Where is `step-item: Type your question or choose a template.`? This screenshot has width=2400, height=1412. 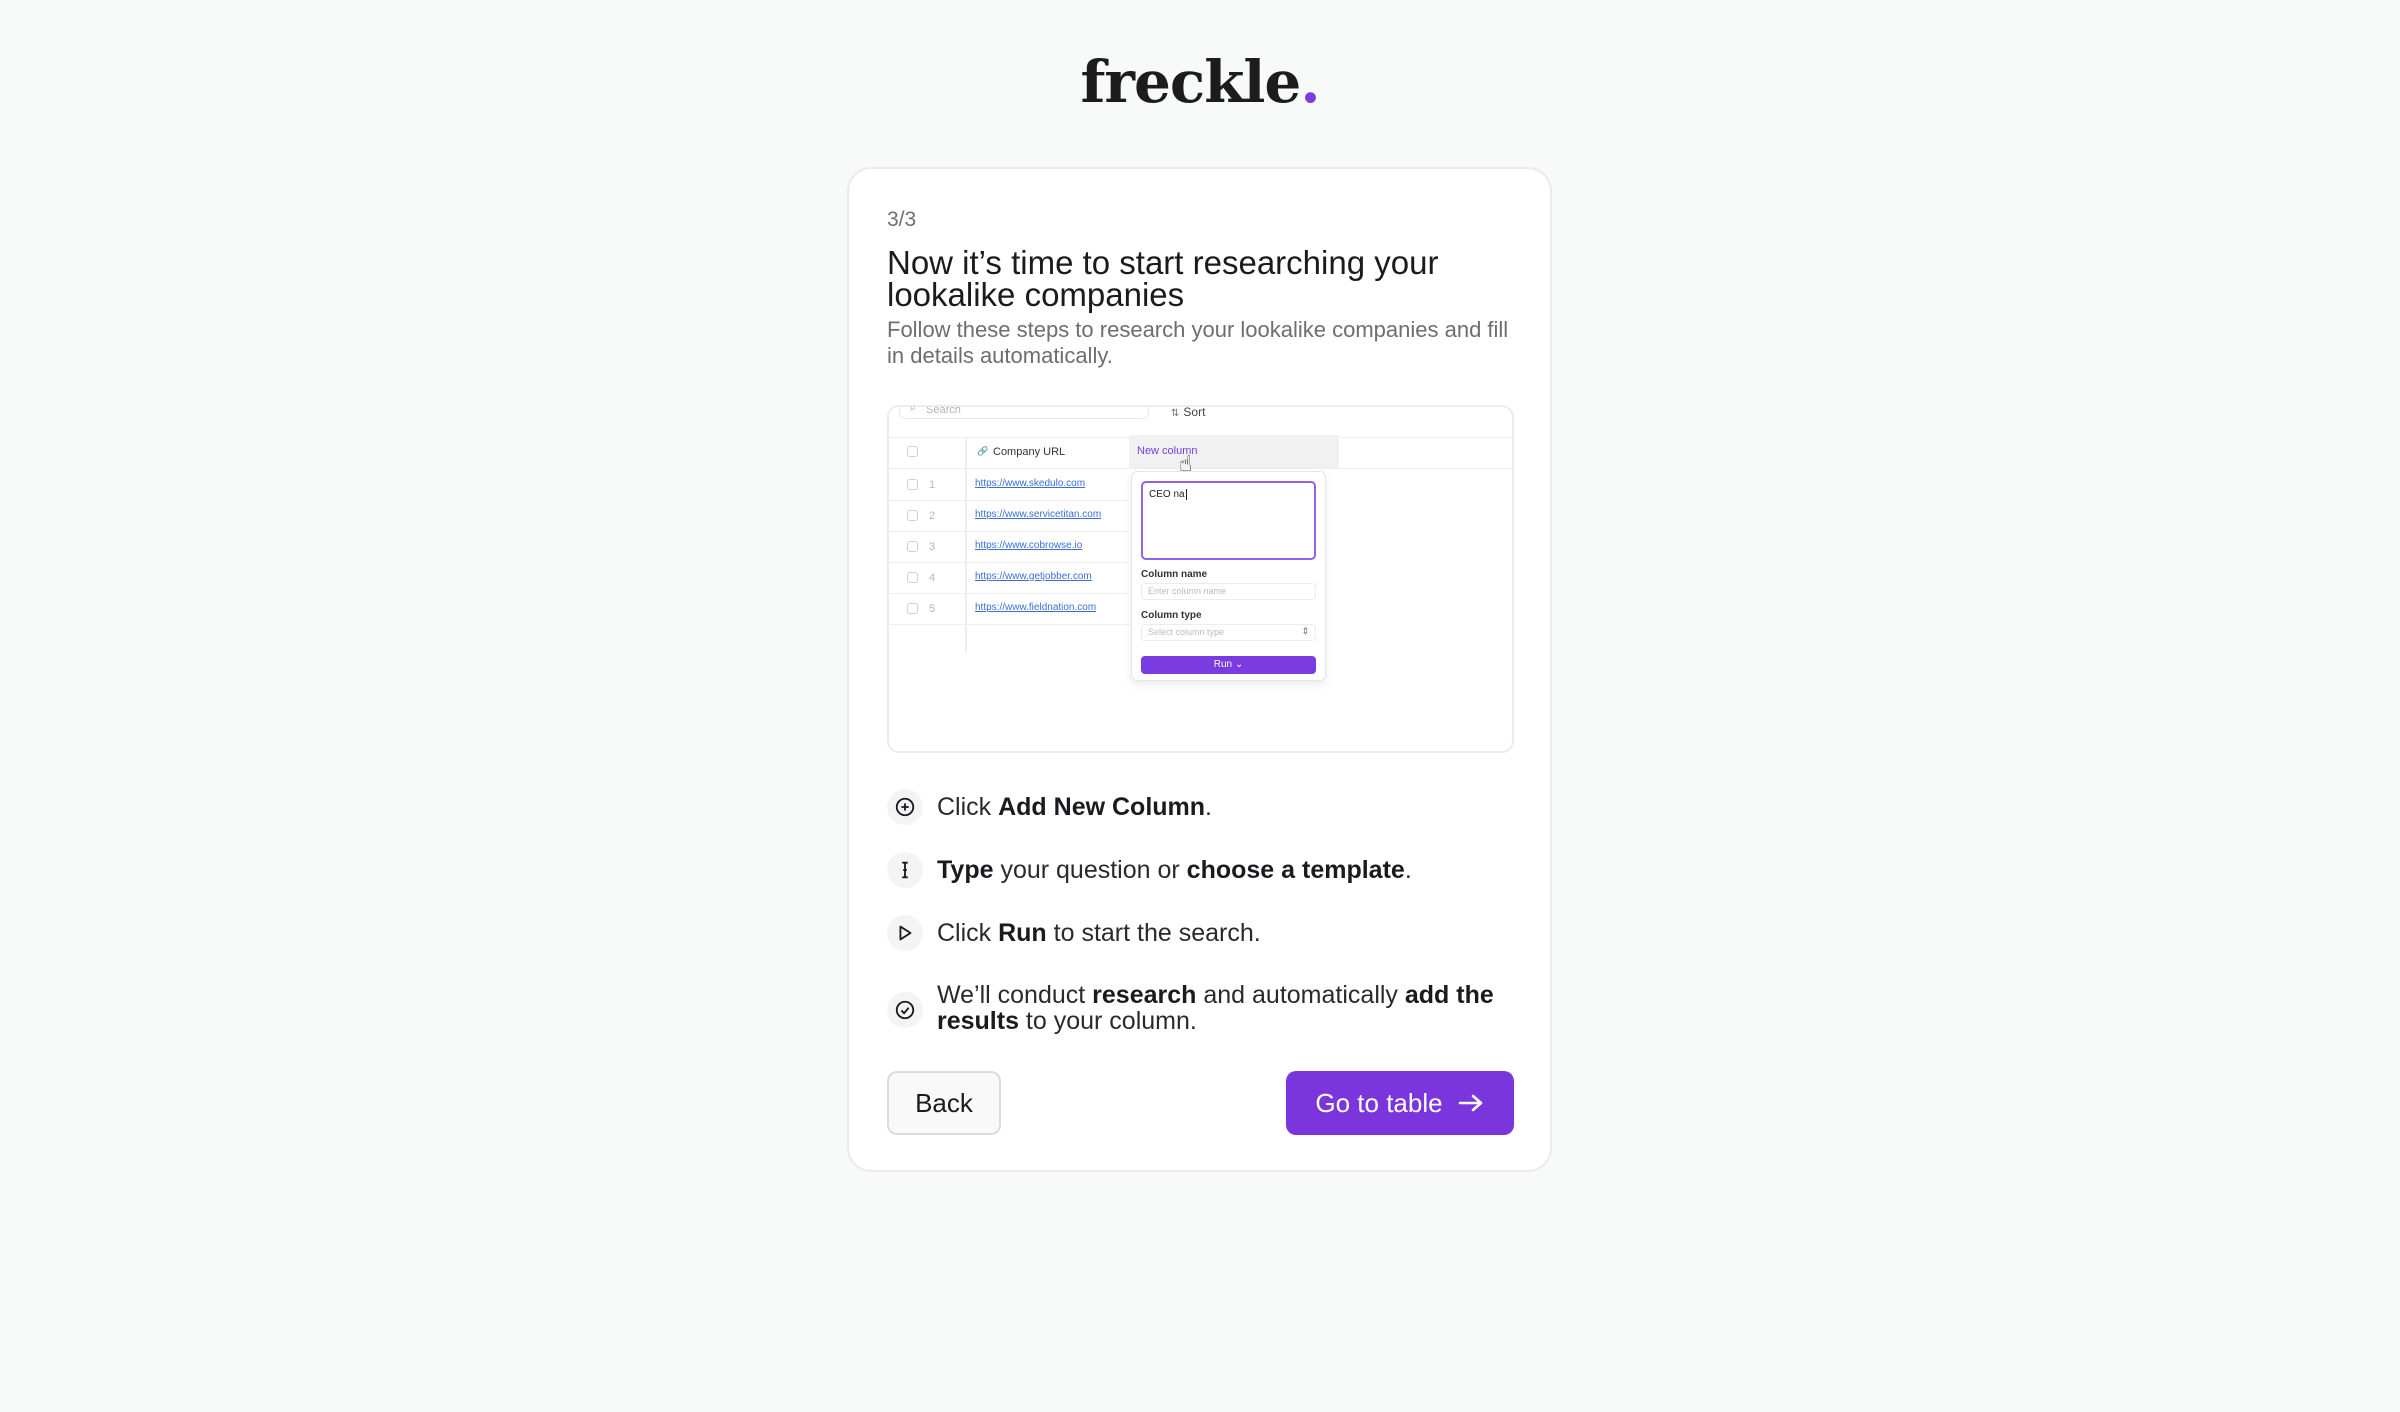 step-item: Type your question or choose a template. is located at coordinates (1200, 870).